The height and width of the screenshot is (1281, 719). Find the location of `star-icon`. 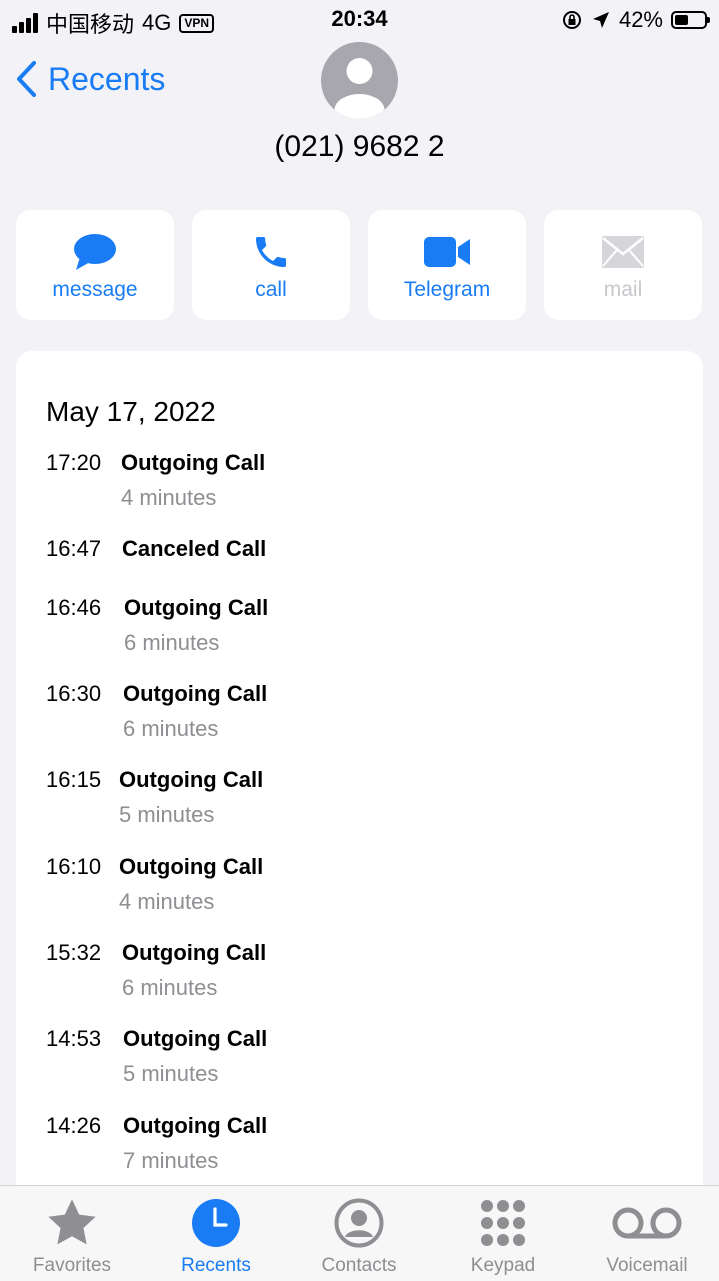

star-icon is located at coordinates (72, 1222).